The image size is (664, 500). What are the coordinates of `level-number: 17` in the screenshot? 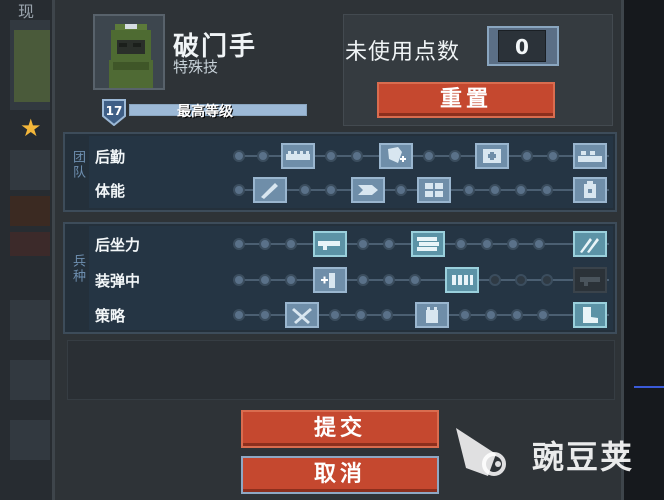 It's located at (114, 111).